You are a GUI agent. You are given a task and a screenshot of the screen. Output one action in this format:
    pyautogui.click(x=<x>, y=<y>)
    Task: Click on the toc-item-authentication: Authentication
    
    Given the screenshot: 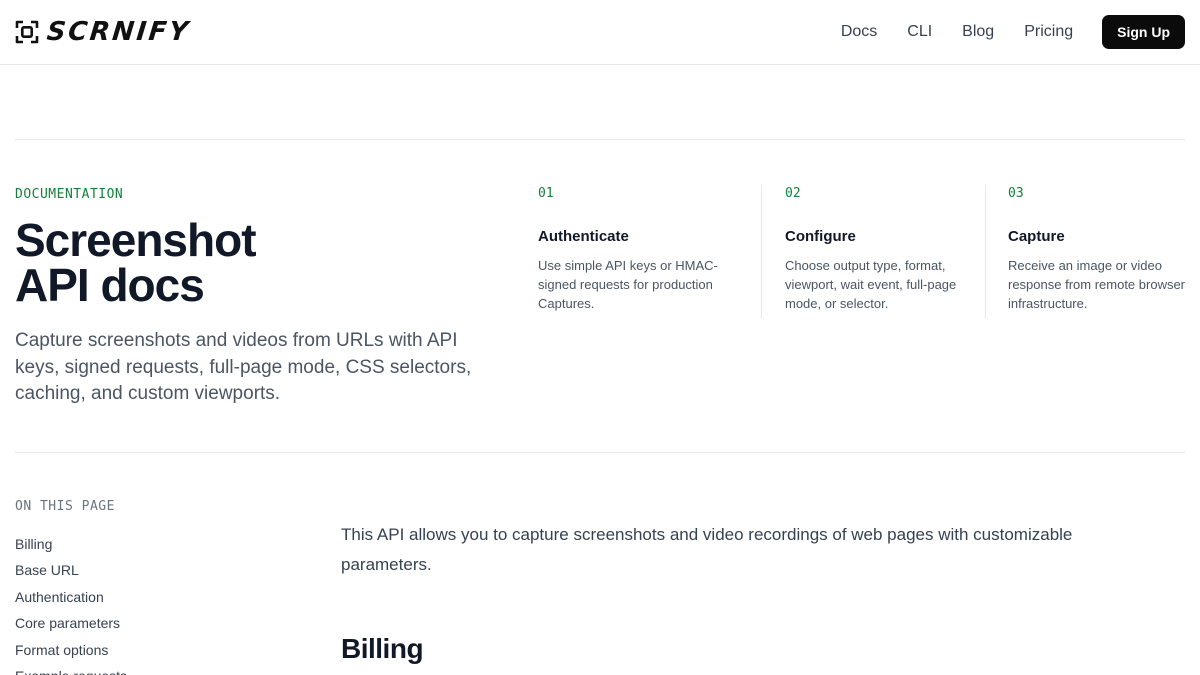 What is the action you would take?
    pyautogui.click(x=71, y=597)
    